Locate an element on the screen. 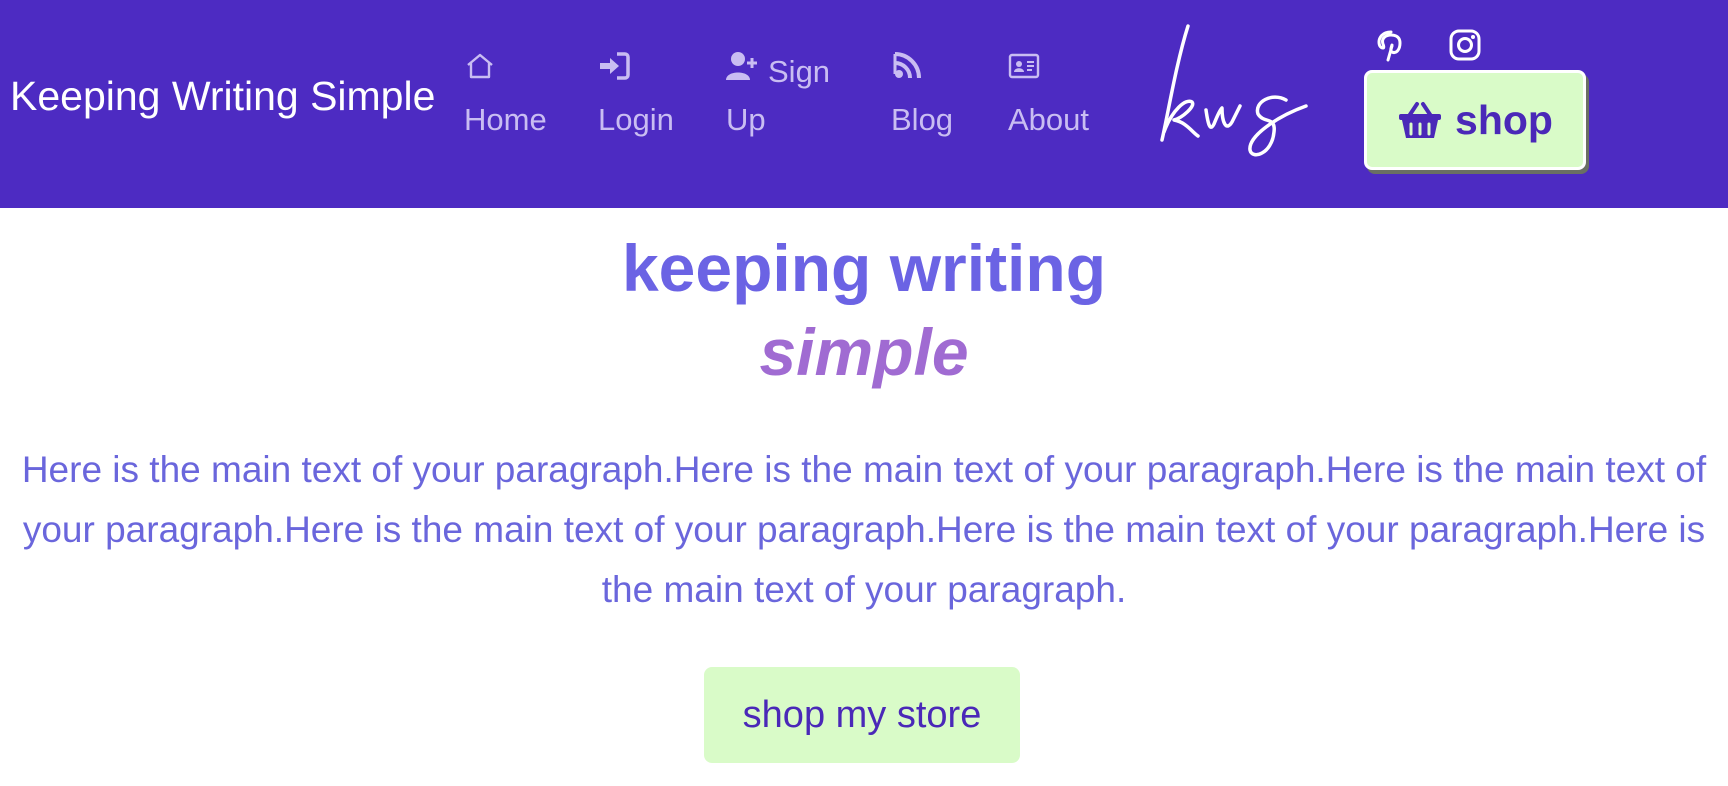  nav-signup-label-second: Up is located at coordinates (746, 119).